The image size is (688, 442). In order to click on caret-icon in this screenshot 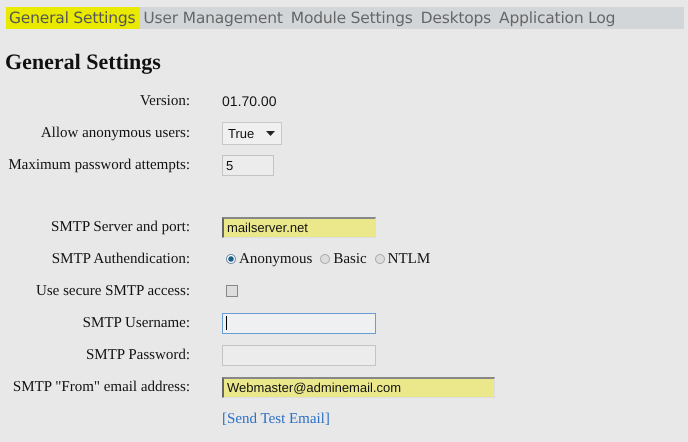, I will do `click(271, 133)`.